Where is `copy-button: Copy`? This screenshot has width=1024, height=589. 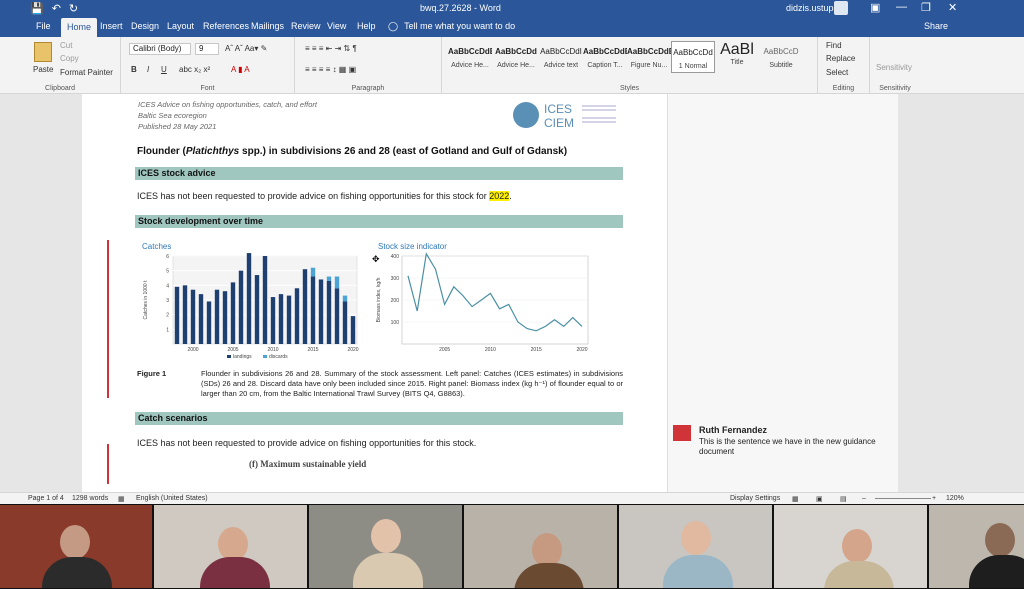 copy-button: Copy is located at coordinates (69, 58).